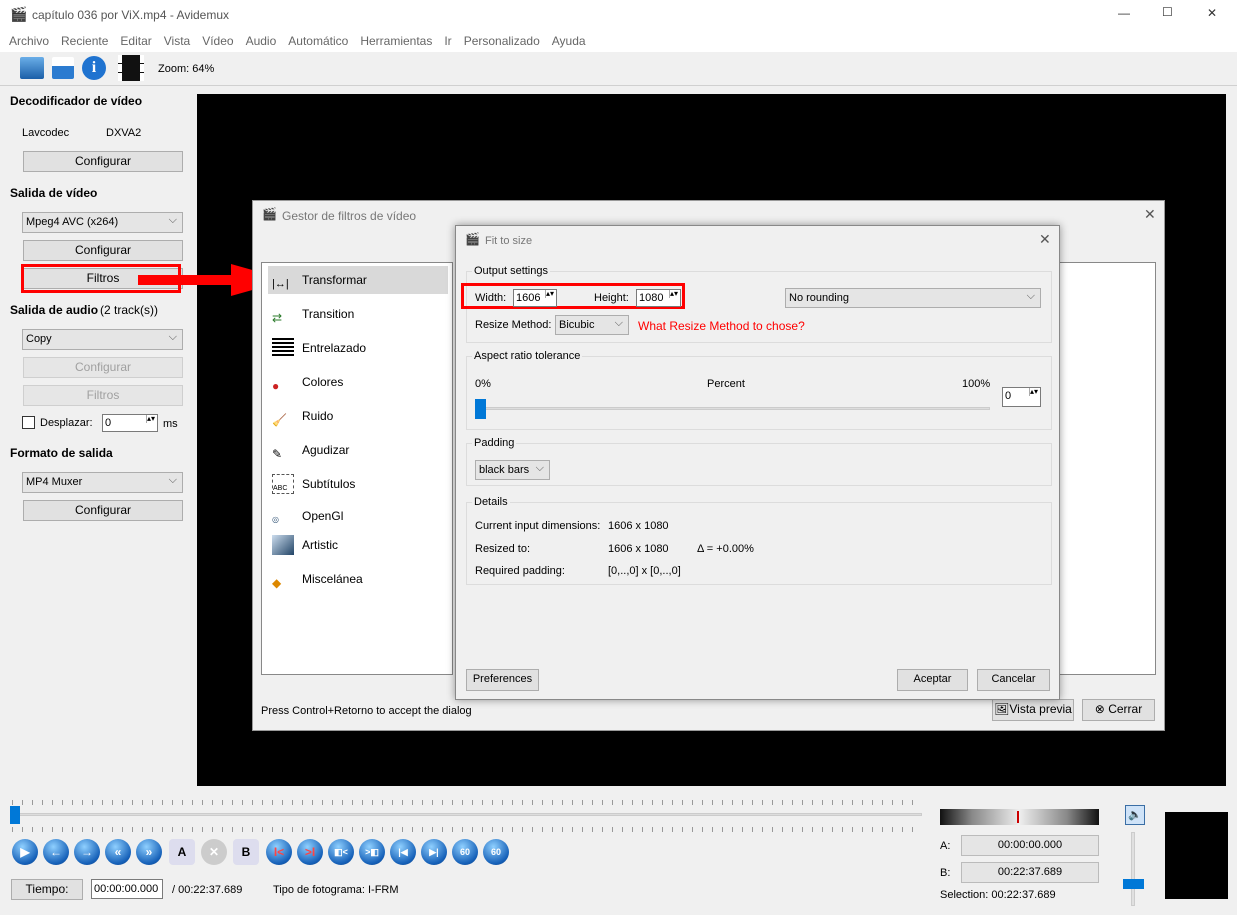  Describe the element at coordinates (1030, 845) in the screenshot. I see `marker-a-value: 00:00:00.000` at that location.